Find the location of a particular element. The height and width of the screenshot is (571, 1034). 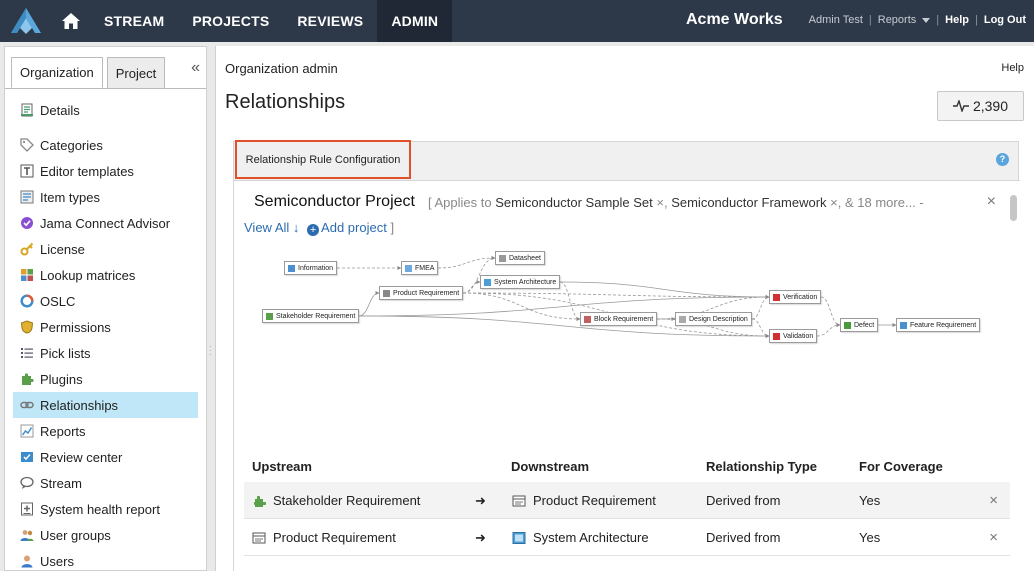

diagram-node-label: Defect is located at coordinates (864, 325).